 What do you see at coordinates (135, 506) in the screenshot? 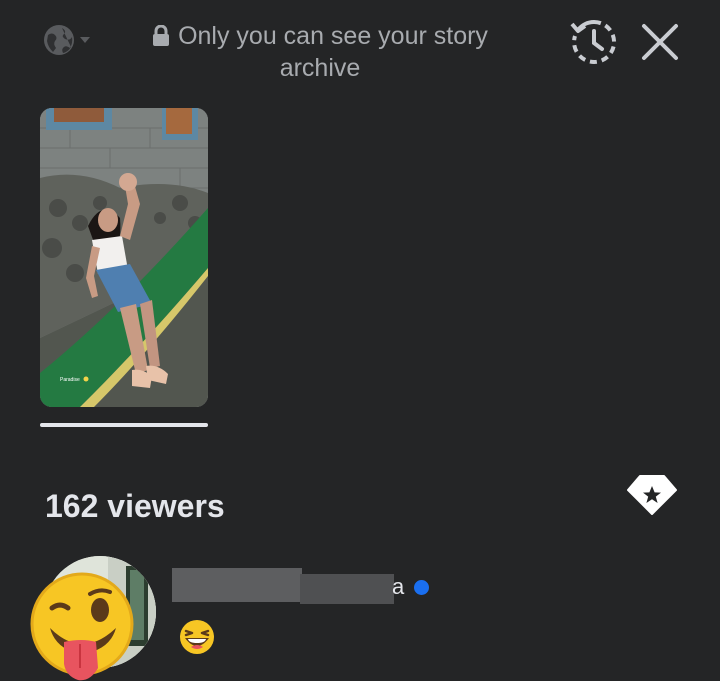
I see `viewers-count: 162 viewers` at bounding box center [135, 506].